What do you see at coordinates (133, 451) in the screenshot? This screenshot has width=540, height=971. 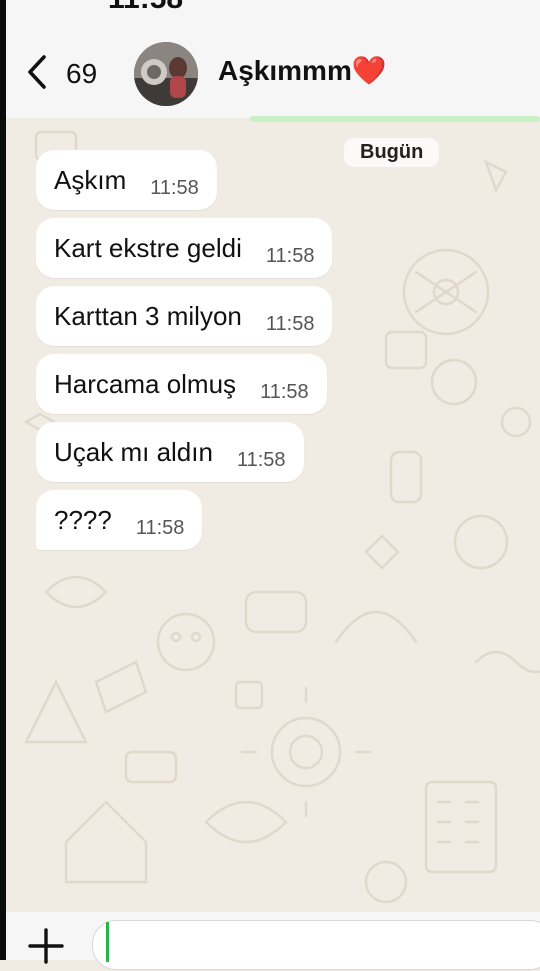 I see `message-text: Uçak mı aldın` at bounding box center [133, 451].